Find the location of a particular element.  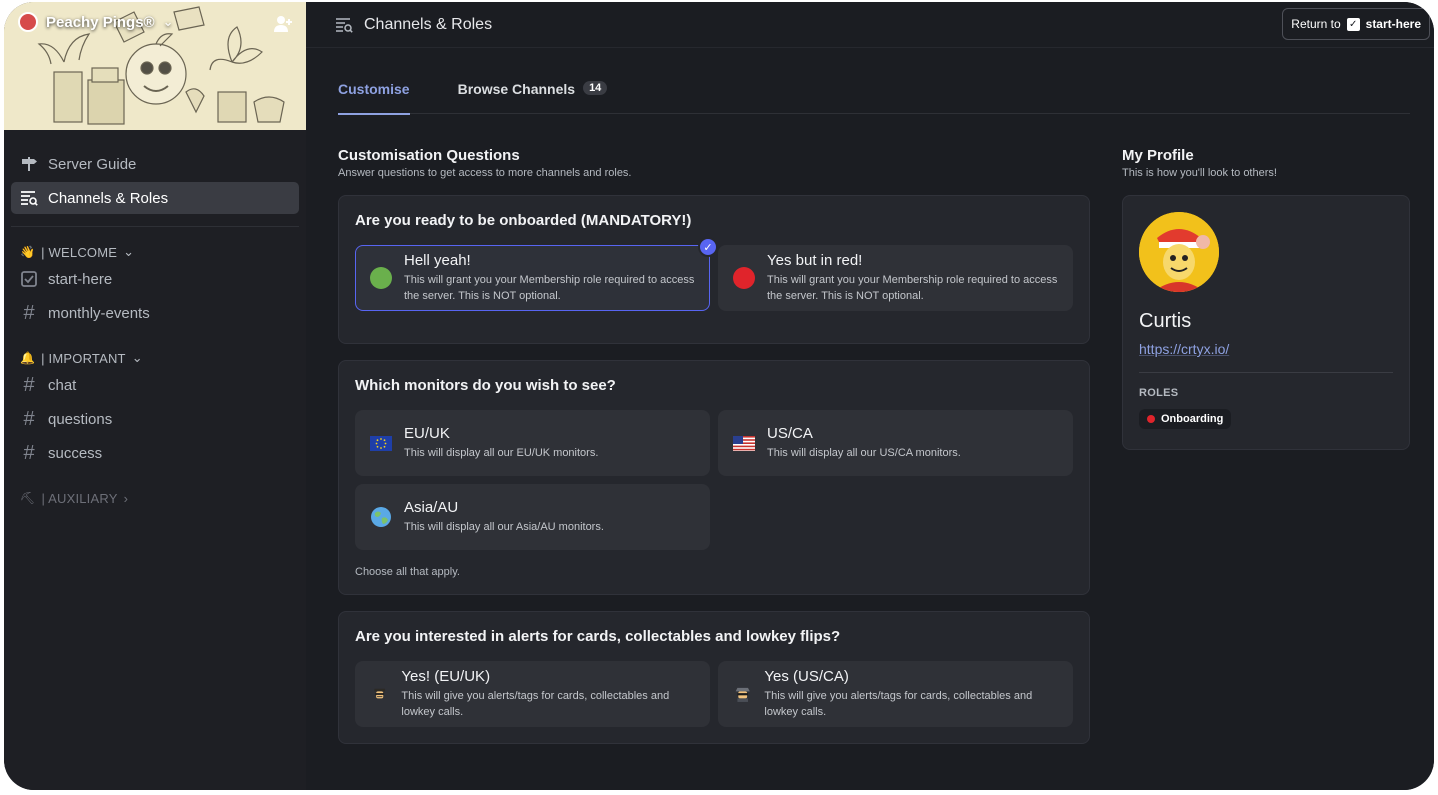

channel-questions: # questions is located at coordinates (155, 419).